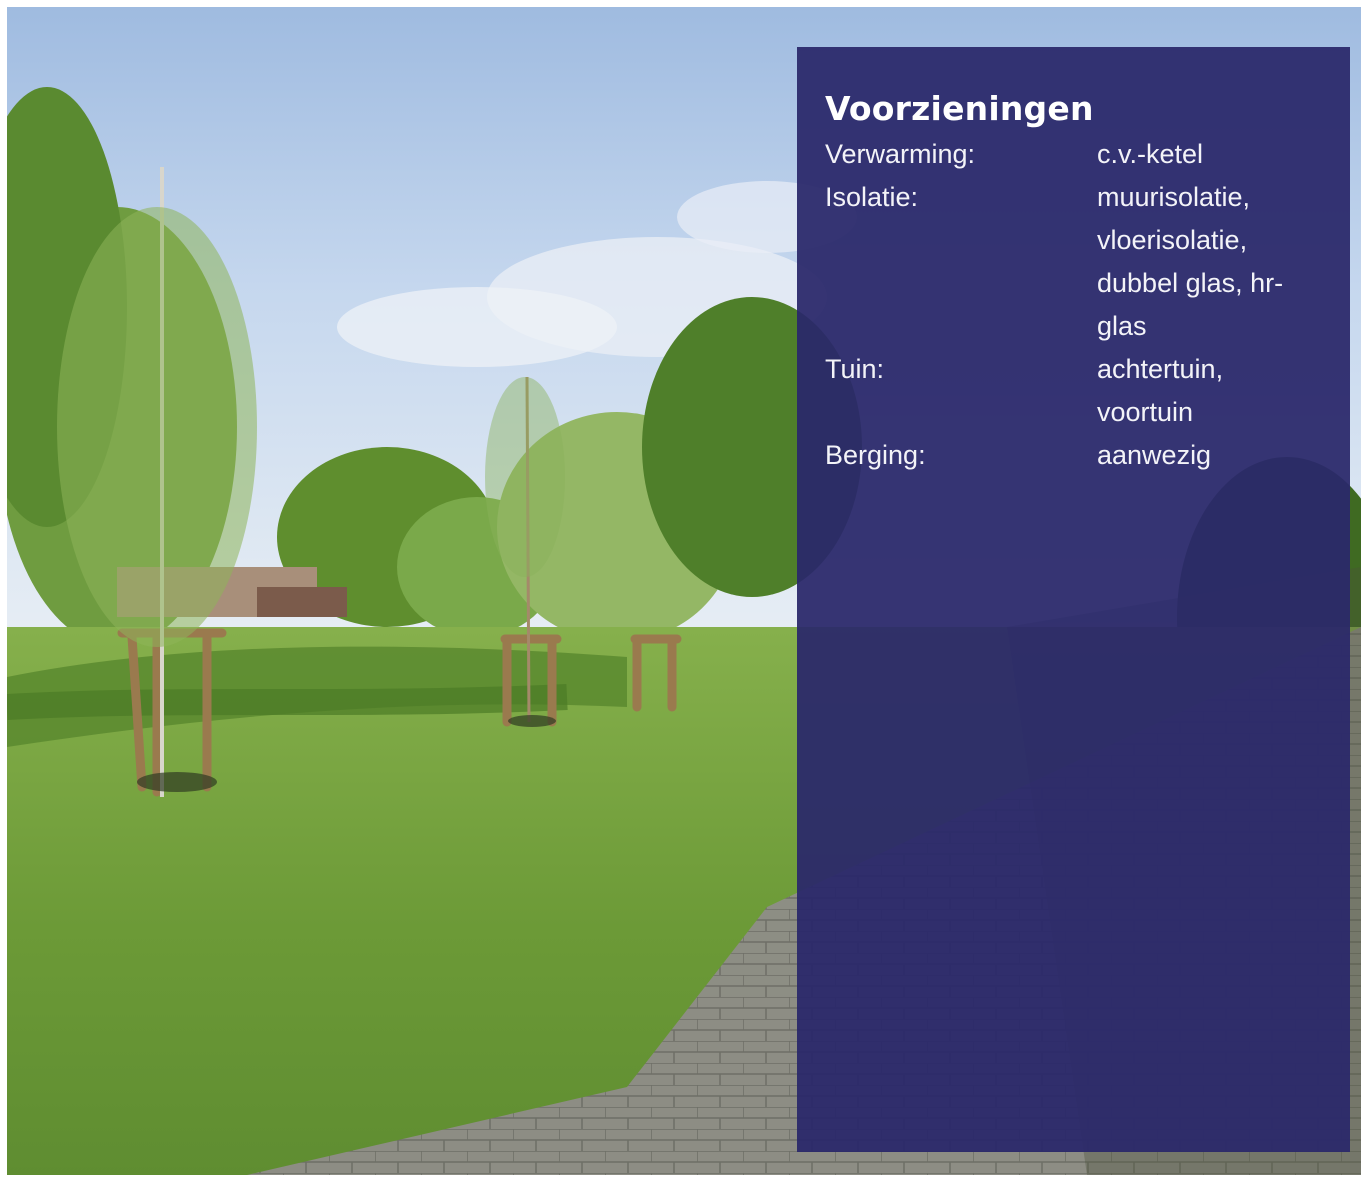 This screenshot has width=1368, height=1182. I want to click on feature-value-storage: aanwezig, so click(1154, 455).